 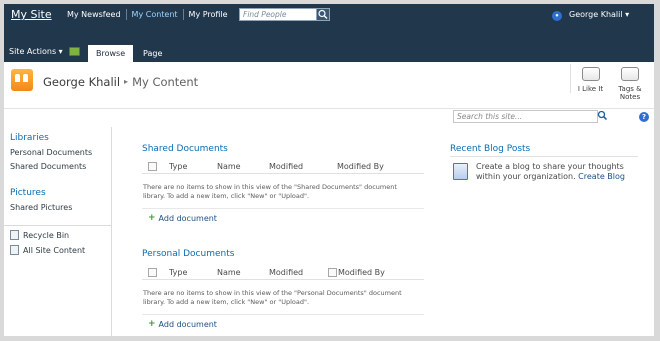 What do you see at coordinates (557, 16) in the screenshot?
I see `user-status-icon: •` at bounding box center [557, 16].